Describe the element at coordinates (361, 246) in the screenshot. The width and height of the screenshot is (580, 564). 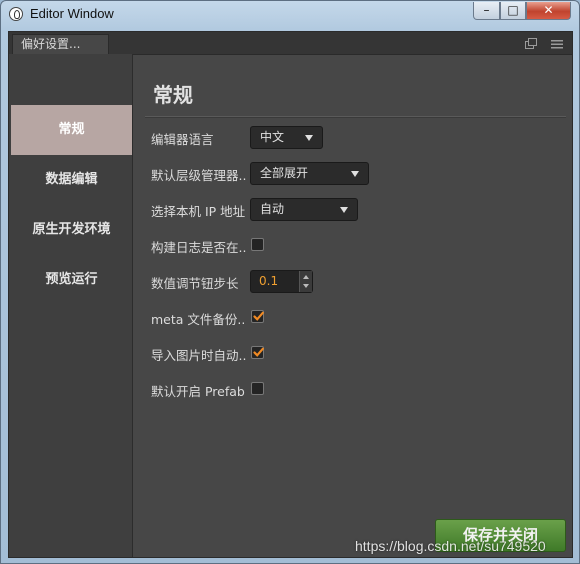
I see `setting-row-build-log: 构建日志是否在..` at that location.